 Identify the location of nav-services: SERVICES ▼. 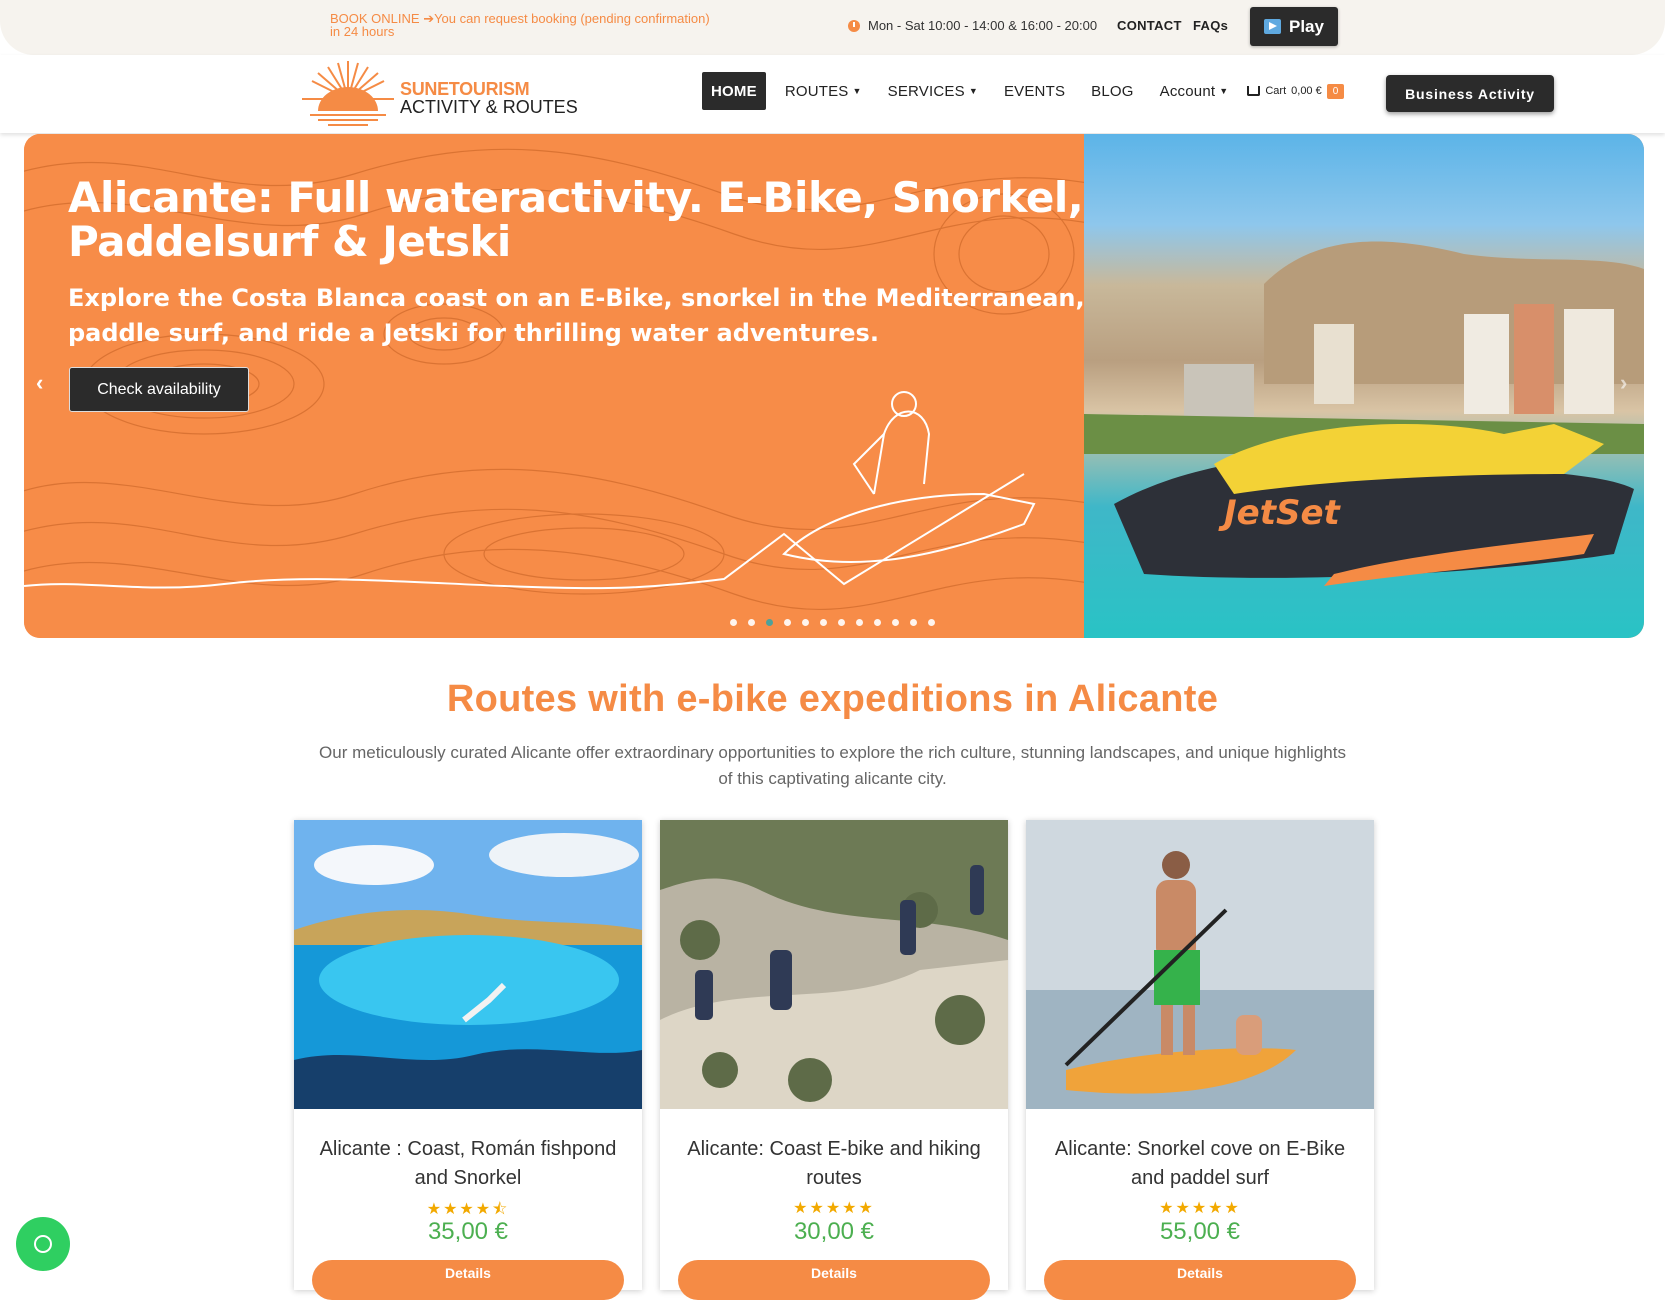
(933, 91).